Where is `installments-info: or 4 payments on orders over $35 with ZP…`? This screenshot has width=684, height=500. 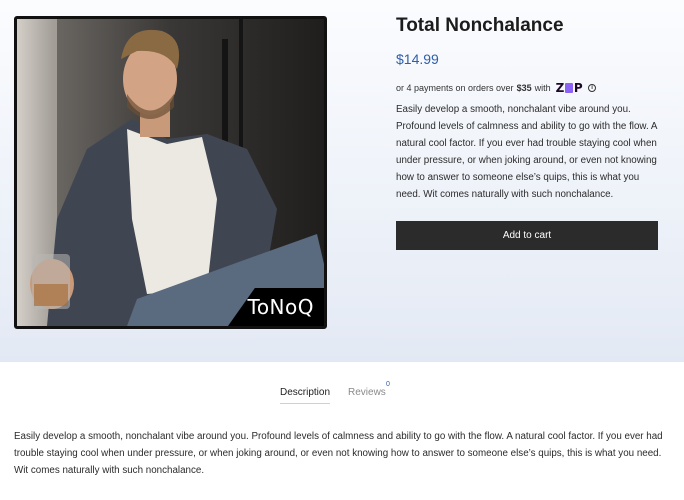
installments-info: or 4 payments on orders over $35 with ZP… is located at coordinates (527, 88).